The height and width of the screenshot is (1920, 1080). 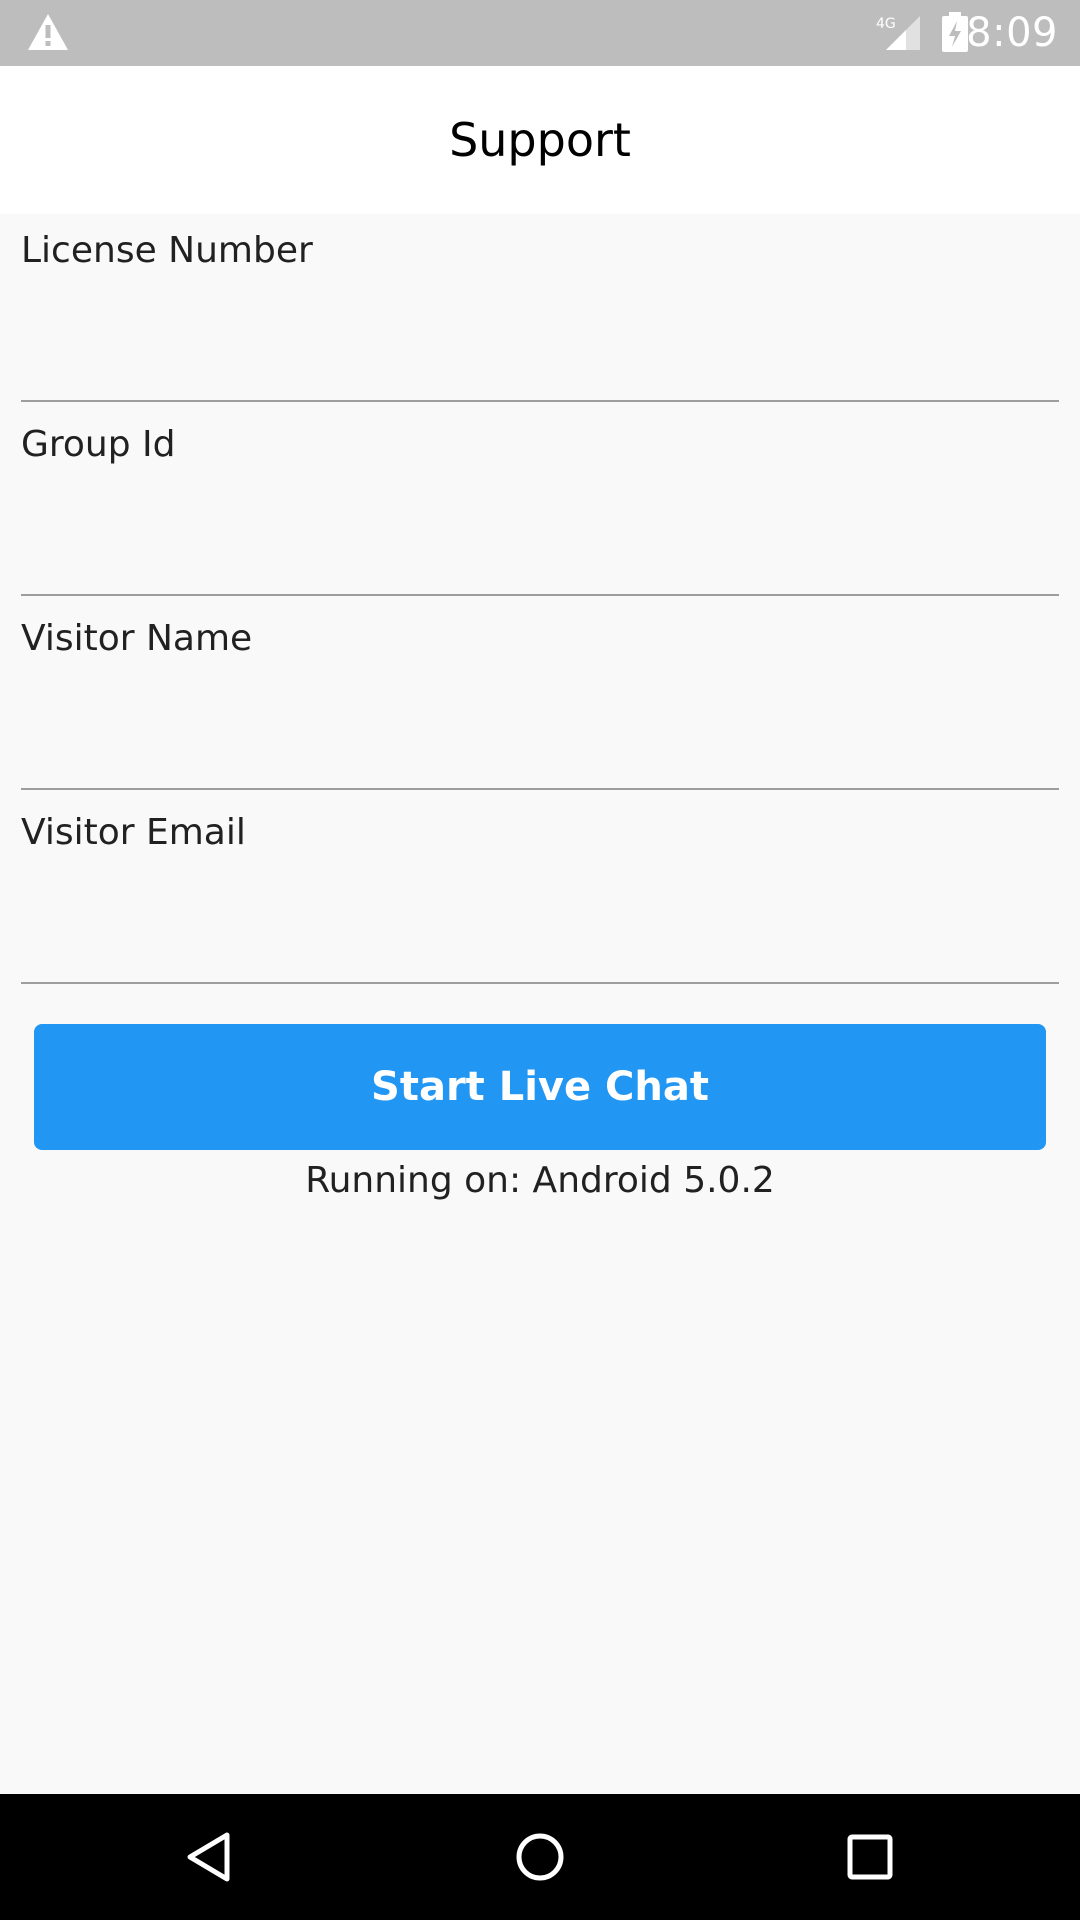 I want to click on license-number-label: License Number, so click(x=167, y=250).